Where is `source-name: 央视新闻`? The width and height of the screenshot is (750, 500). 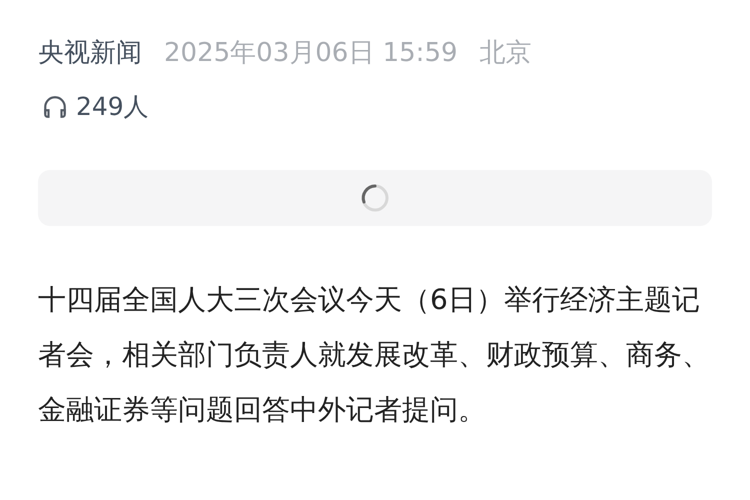 source-name: 央视新闻 is located at coordinates (90, 53).